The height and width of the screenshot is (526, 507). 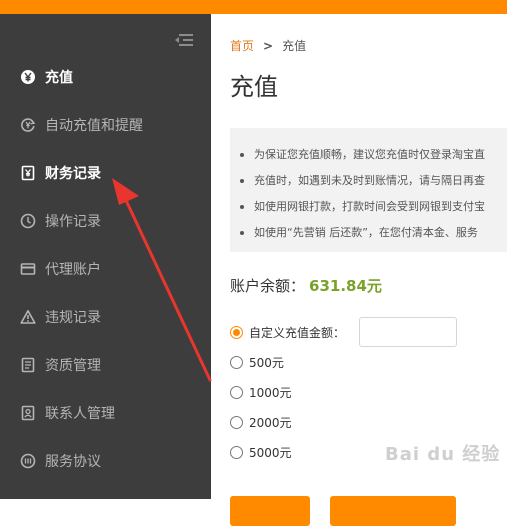 What do you see at coordinates (28, 269) in the screenshot?
I see `card-icon` at bounding box center [28, 269].